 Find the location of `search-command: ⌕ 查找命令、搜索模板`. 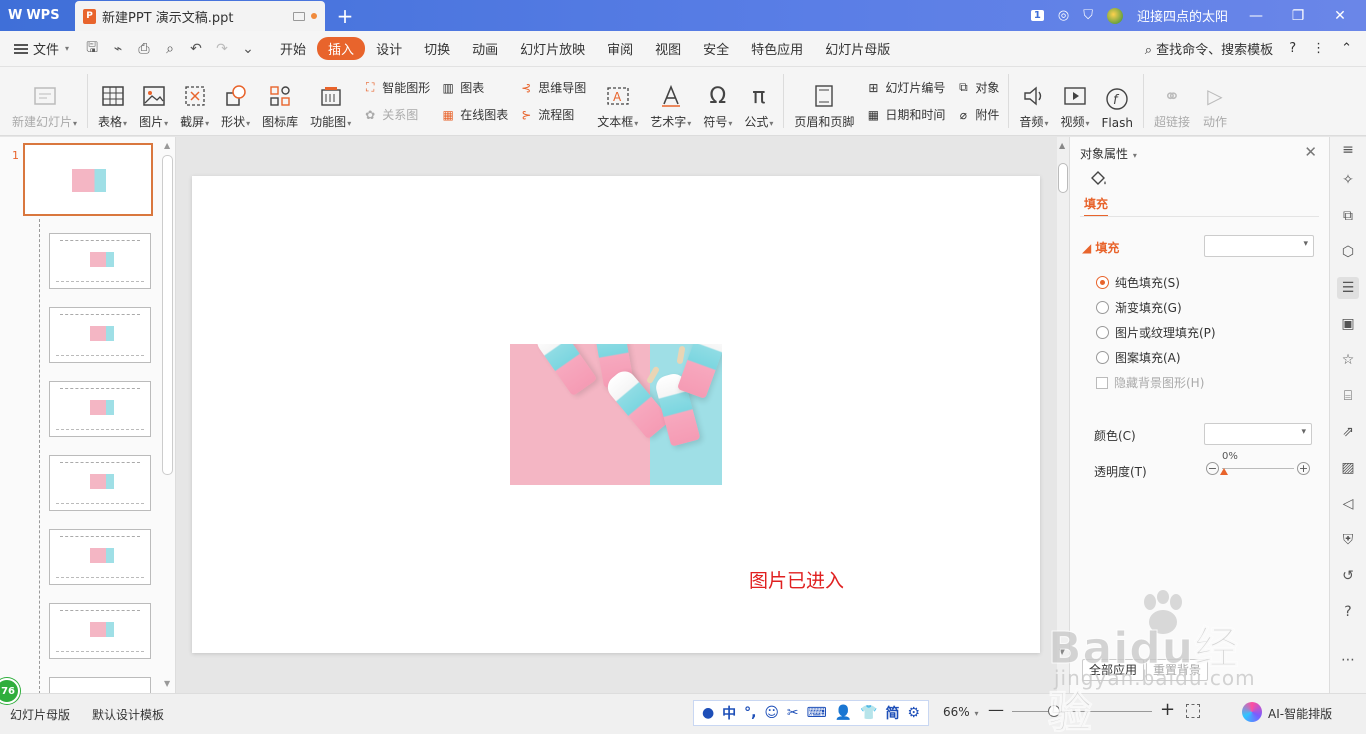

search-command: ⌕ 查找命令、搜索模板 is located at coordinates (1209, 48).